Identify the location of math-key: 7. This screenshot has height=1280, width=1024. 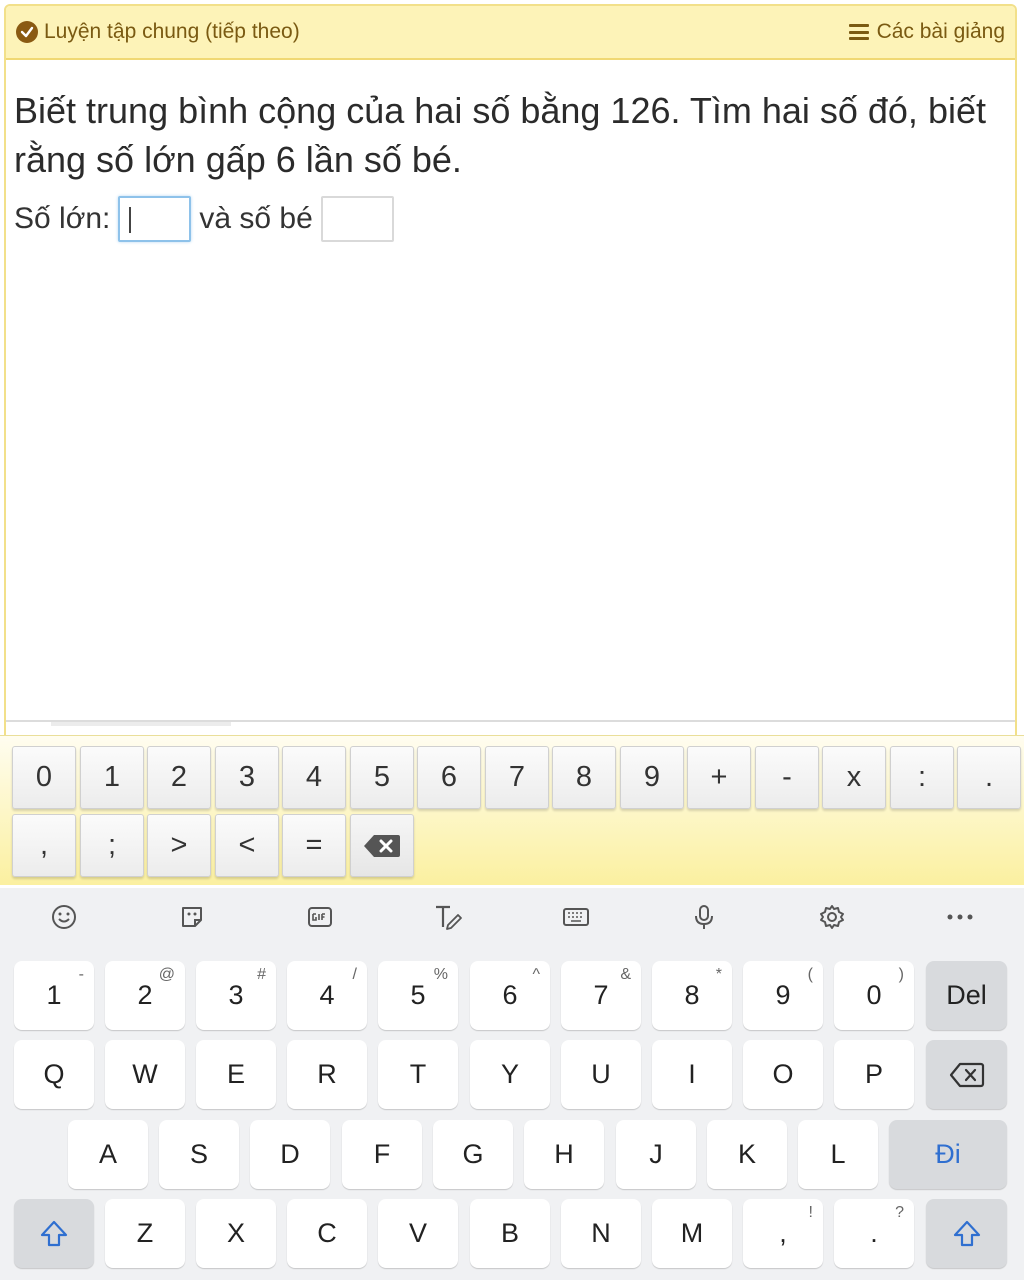
(517, 777).